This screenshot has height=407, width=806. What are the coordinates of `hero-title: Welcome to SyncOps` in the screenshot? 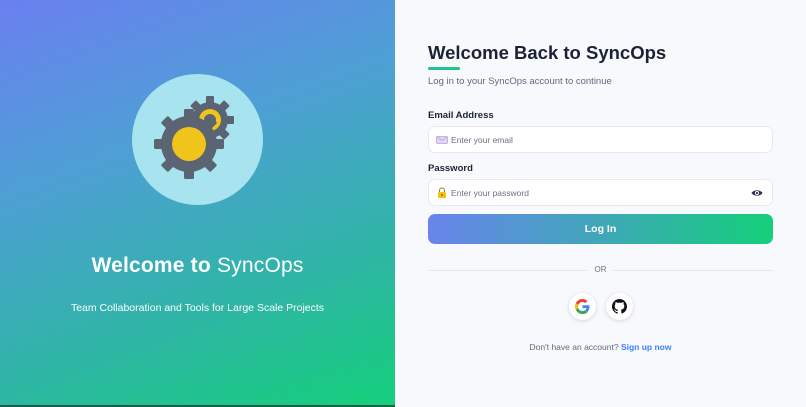 It's located at (197, 266).